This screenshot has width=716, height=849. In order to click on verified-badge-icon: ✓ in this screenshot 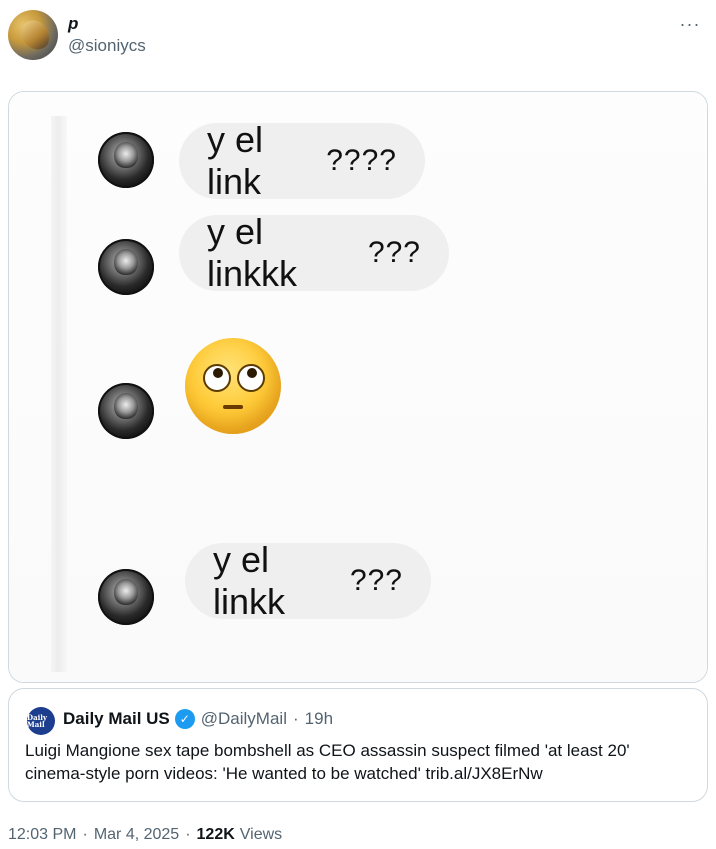, I will do `click(184, 719)`.